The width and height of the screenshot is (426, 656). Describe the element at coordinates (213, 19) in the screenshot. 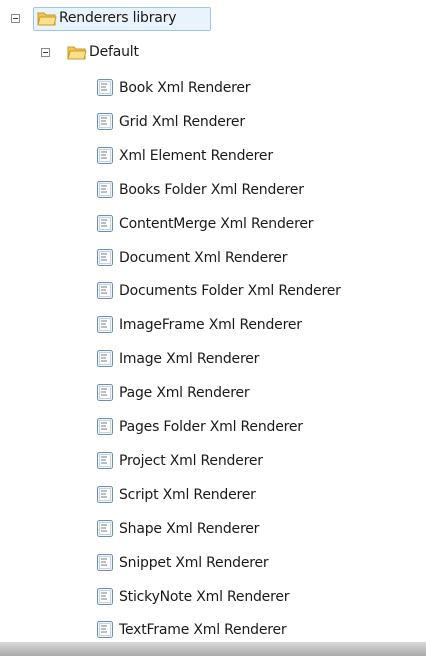

I see `tree-node-renderers-library: Renderers library` at that location.